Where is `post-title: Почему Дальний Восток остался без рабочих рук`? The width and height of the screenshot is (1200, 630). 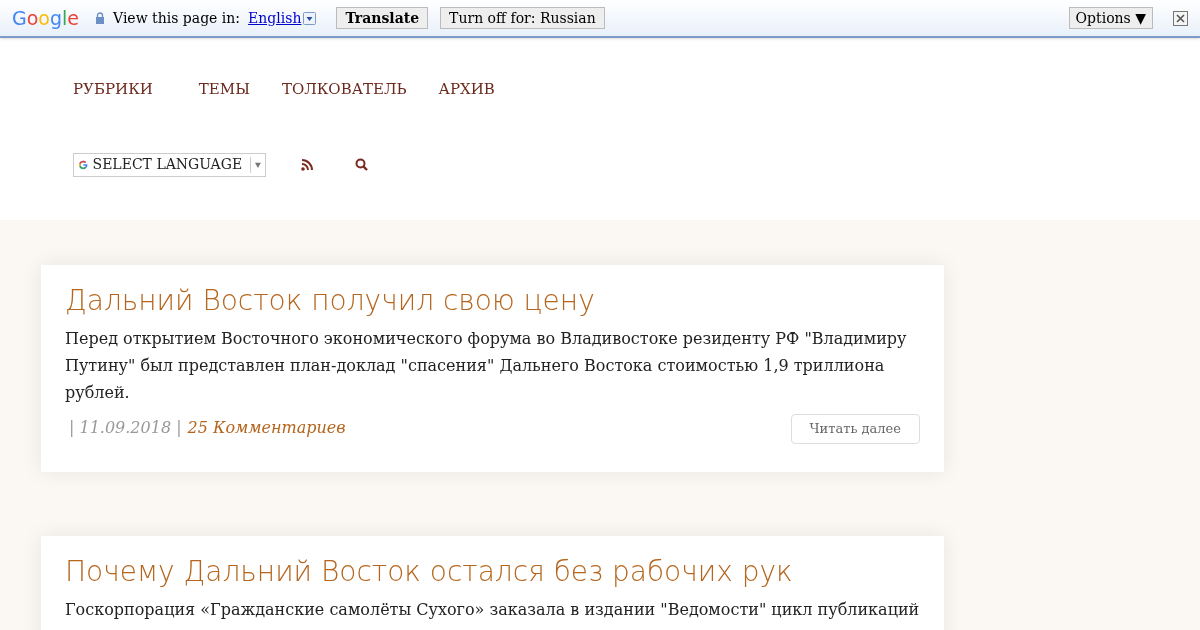 post-title: Почему Дальний Восток остался без рабочих рук is located at coordinates (492, 572).